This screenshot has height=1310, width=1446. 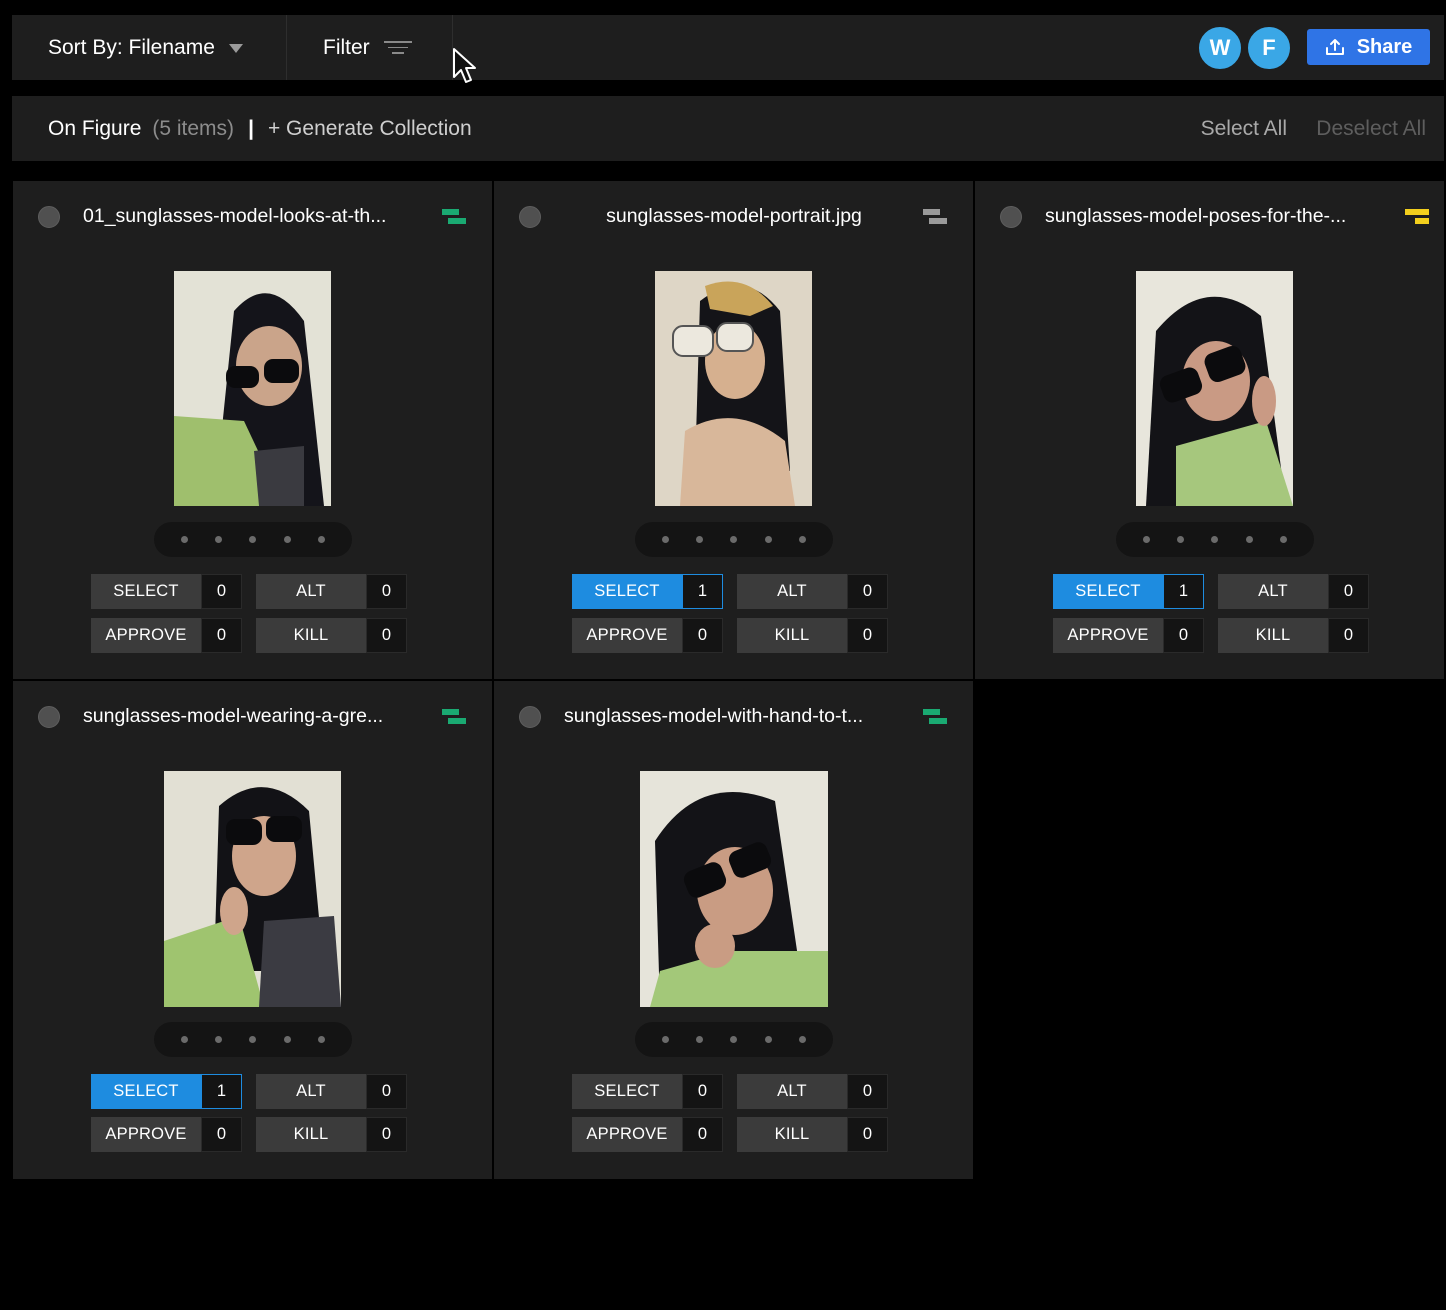 I want to click on sort-dropdown: Sort By: Filename, so click(x=149, y=47).